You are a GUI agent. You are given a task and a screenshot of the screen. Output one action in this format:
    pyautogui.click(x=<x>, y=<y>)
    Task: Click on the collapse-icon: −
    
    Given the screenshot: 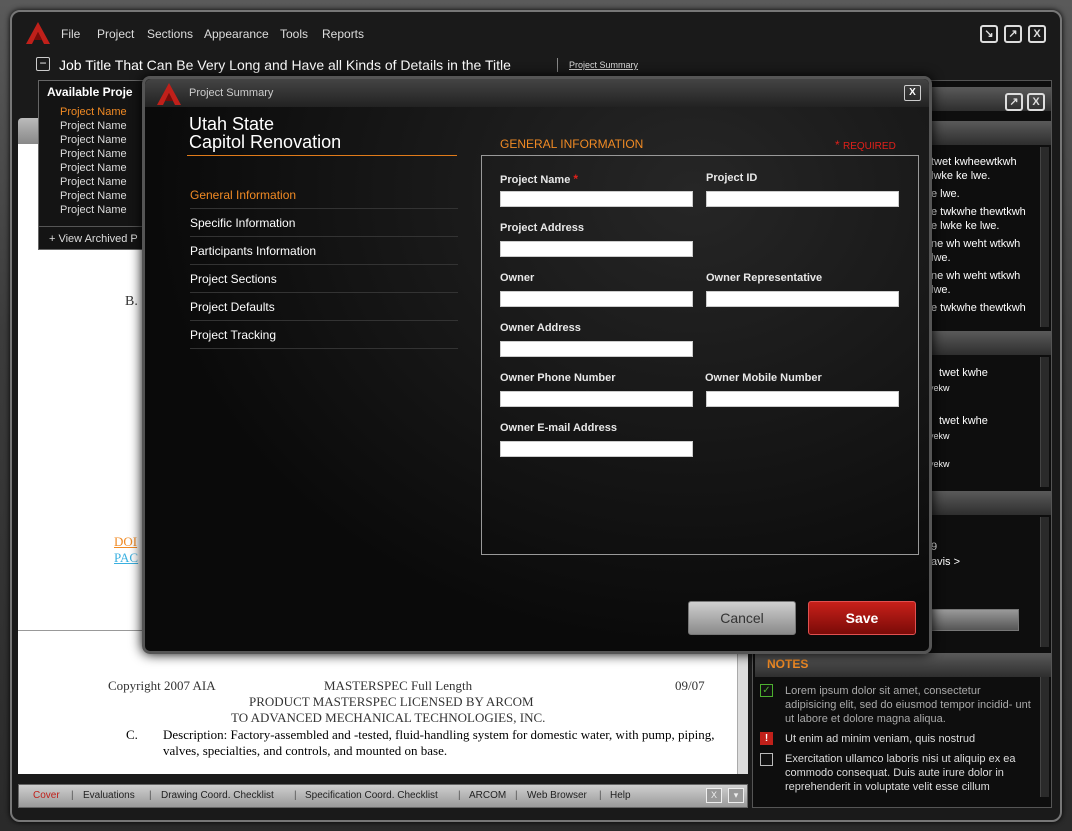 What is the action you would take?
    pyautogui.click(x=43, y=64)
    